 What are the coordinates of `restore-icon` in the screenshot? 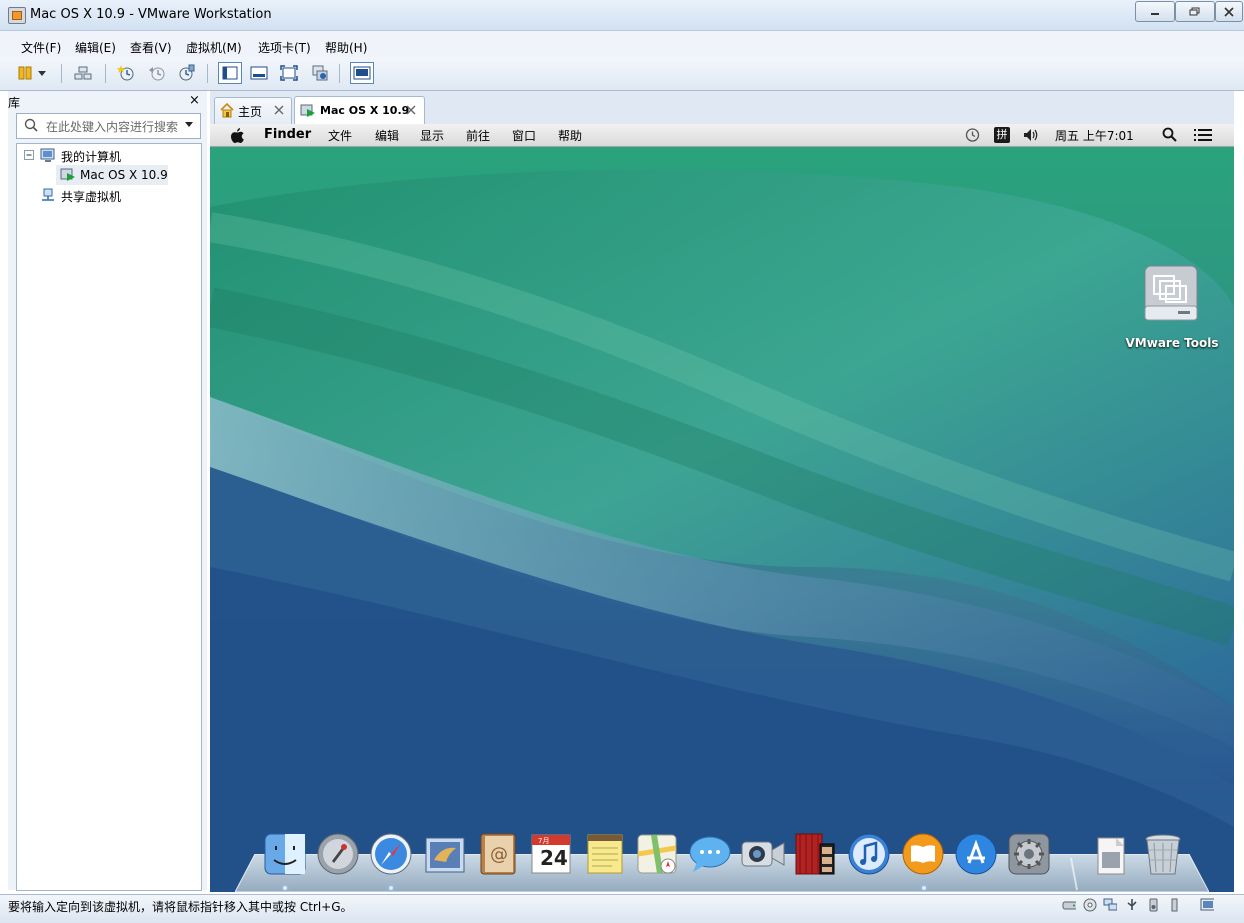 It's located at (1194, 11).